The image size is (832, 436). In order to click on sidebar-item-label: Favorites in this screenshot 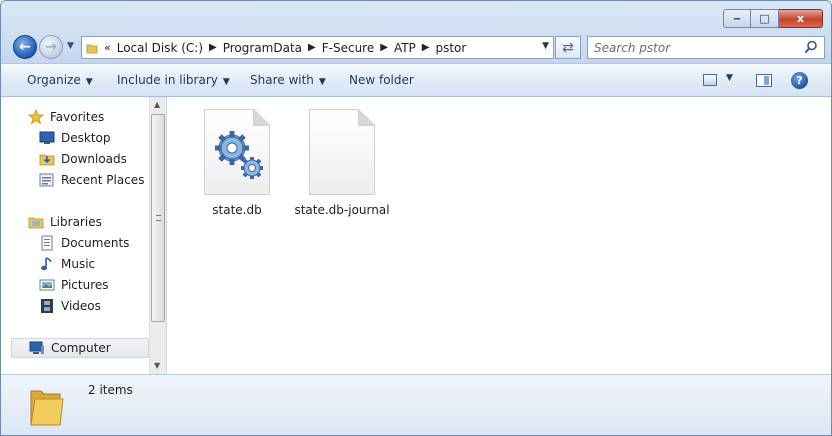, I will do `click(77, 117)`.